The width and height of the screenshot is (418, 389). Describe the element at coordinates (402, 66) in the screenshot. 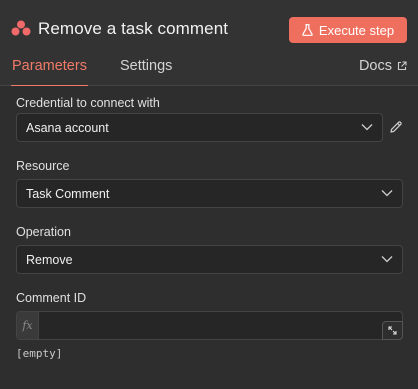

I see `external-link-icon` at that location.